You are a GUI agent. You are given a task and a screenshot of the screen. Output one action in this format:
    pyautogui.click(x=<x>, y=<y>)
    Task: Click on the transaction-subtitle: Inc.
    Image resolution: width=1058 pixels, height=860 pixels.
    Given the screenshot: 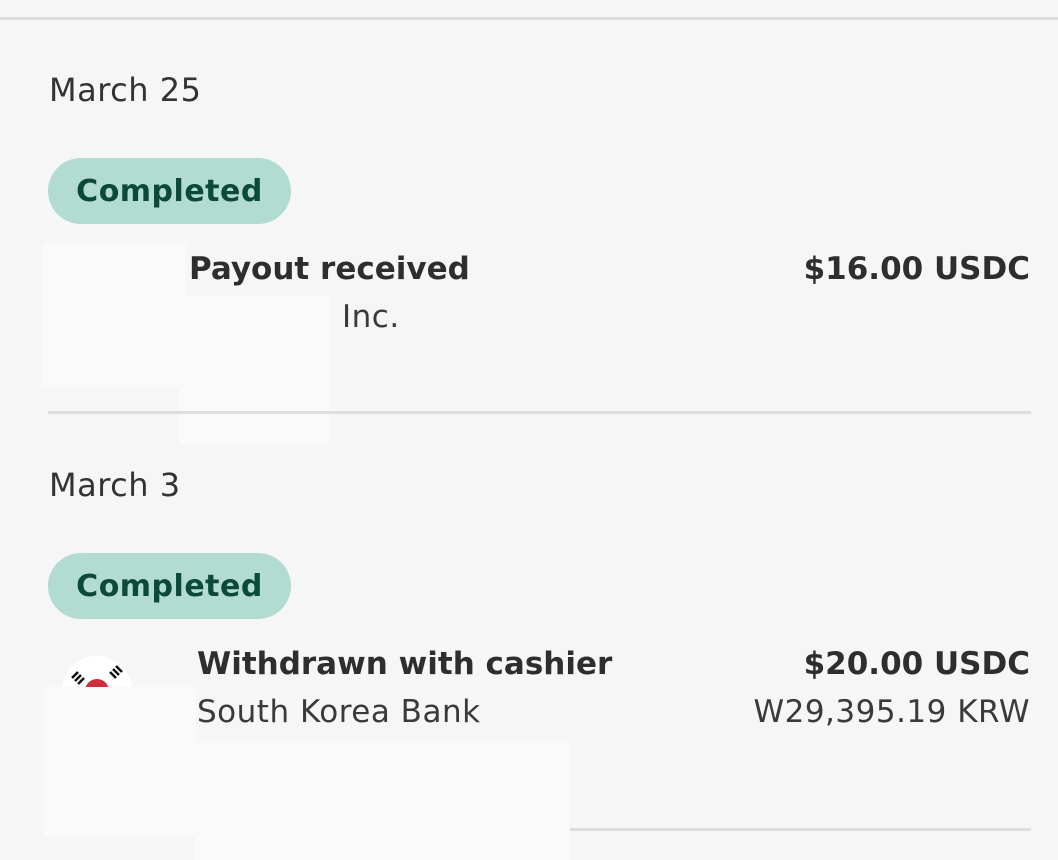 What is the action you would take?
    pyautogui.click(x=371, y=317)
    